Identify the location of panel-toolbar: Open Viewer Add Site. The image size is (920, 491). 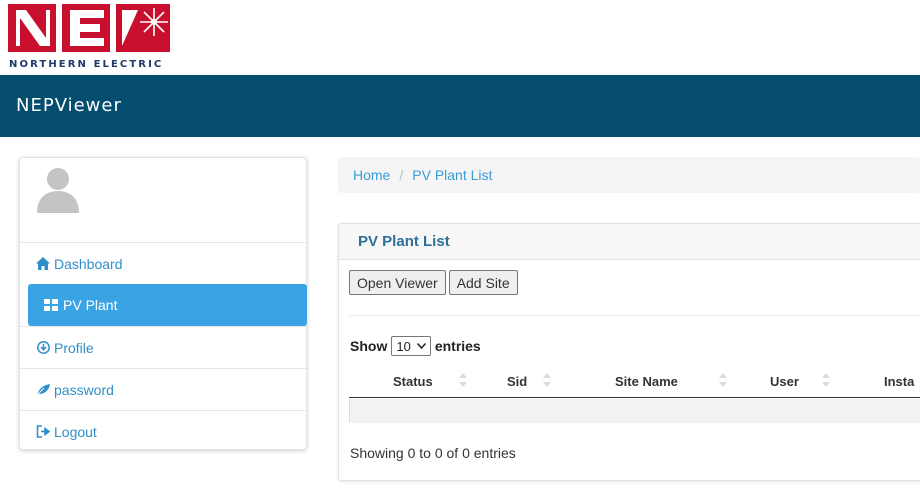
(433, 282).